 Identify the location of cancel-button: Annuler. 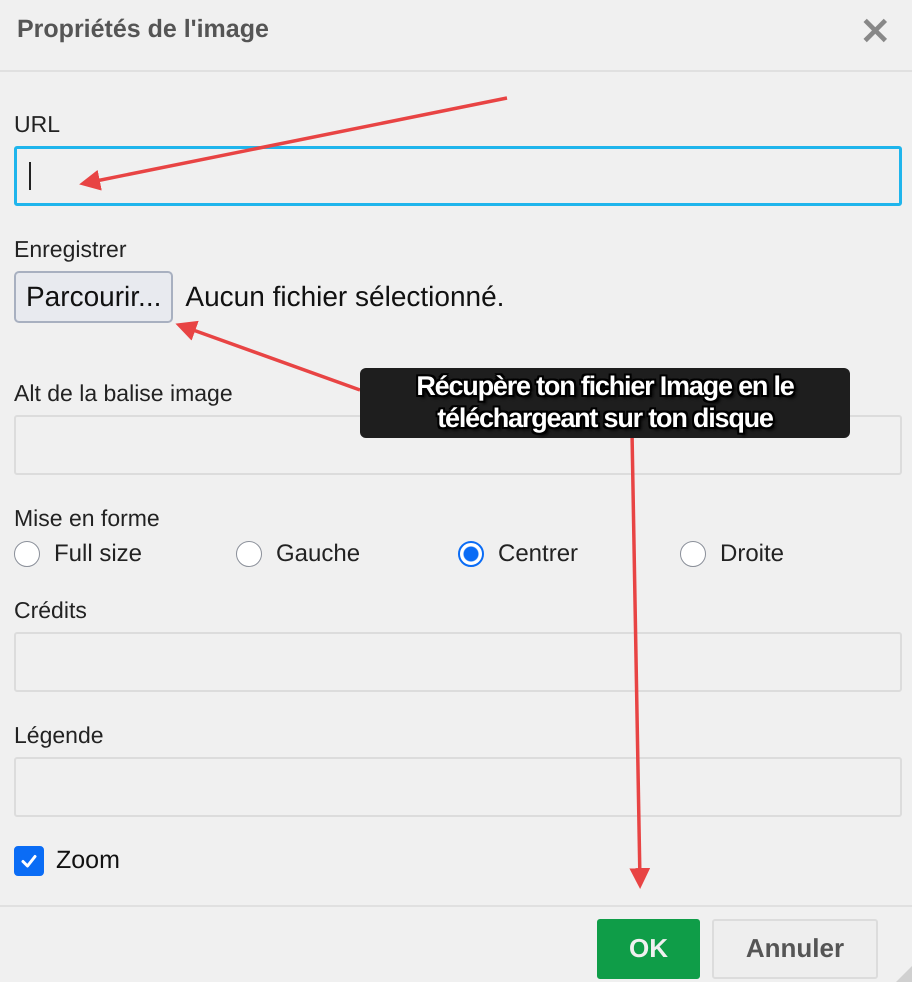
(795, 948).